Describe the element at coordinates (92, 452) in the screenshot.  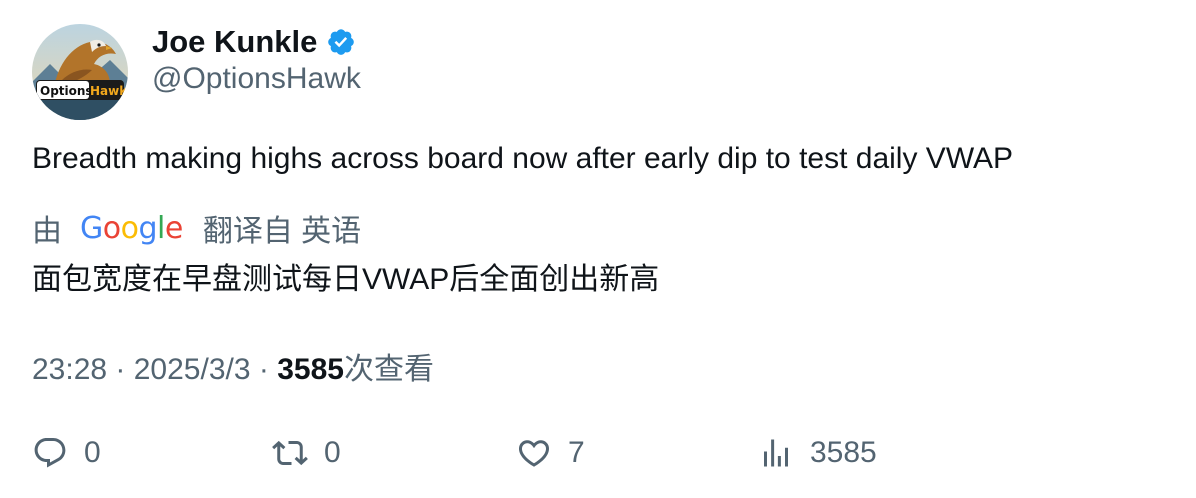
I see `reply-count: 0` at that location.